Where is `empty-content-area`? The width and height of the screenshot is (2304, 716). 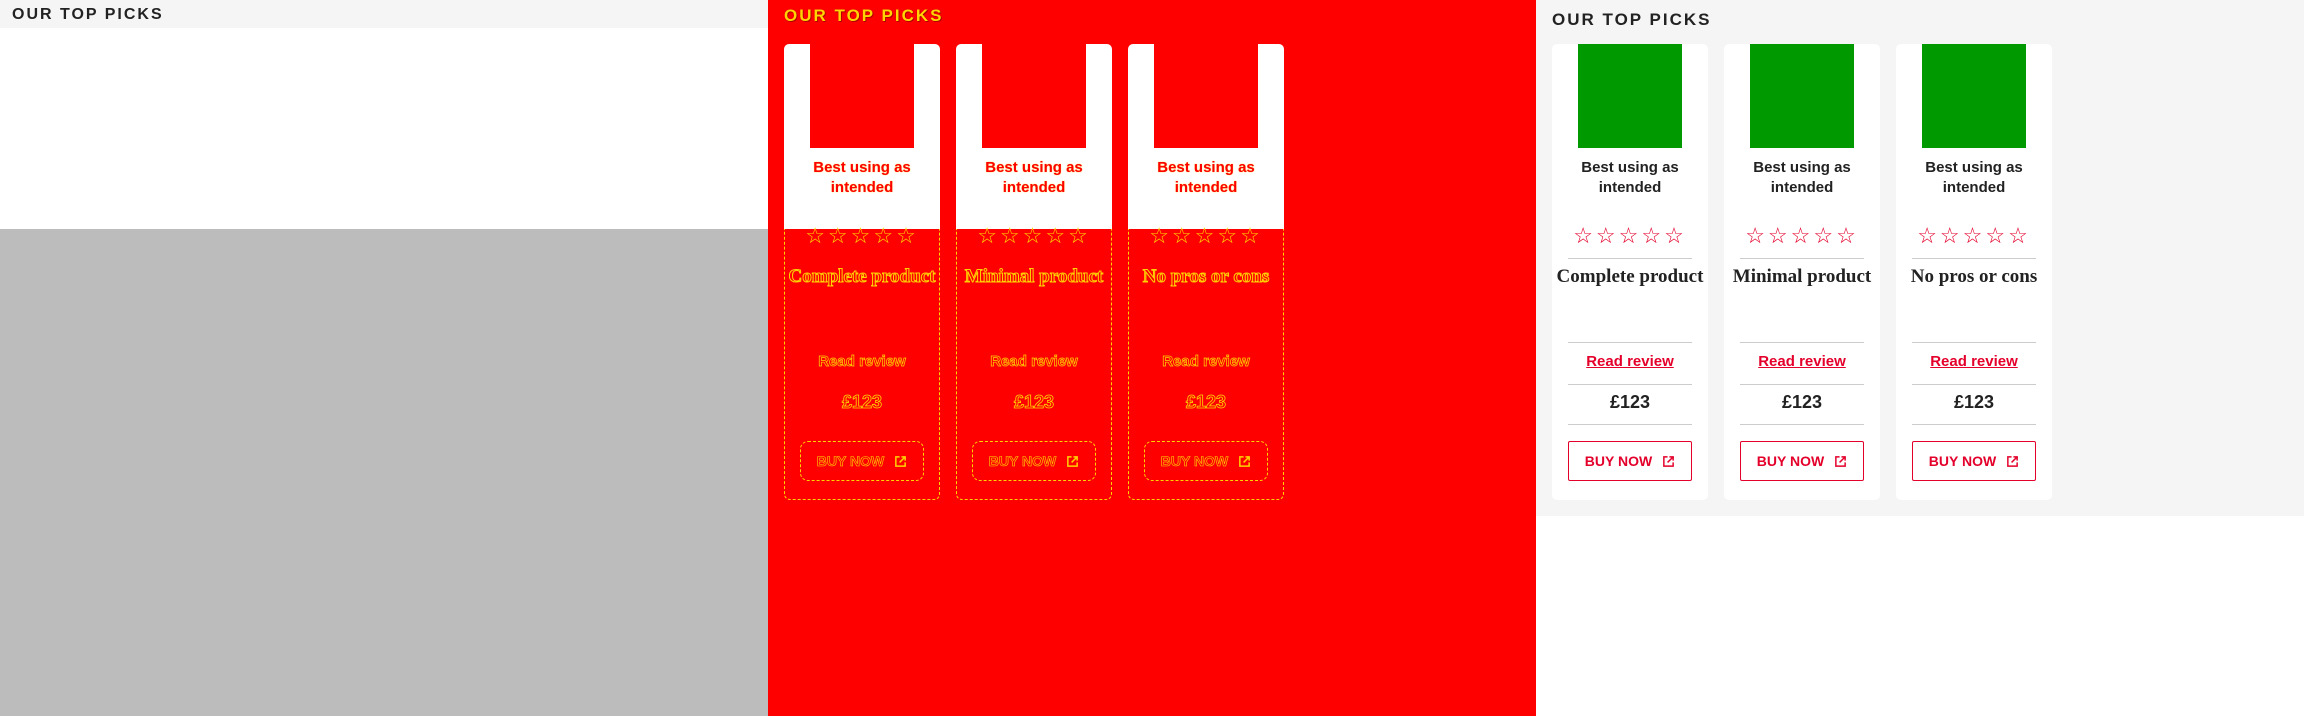
empty-content-area is located at coordinates (384, 128).